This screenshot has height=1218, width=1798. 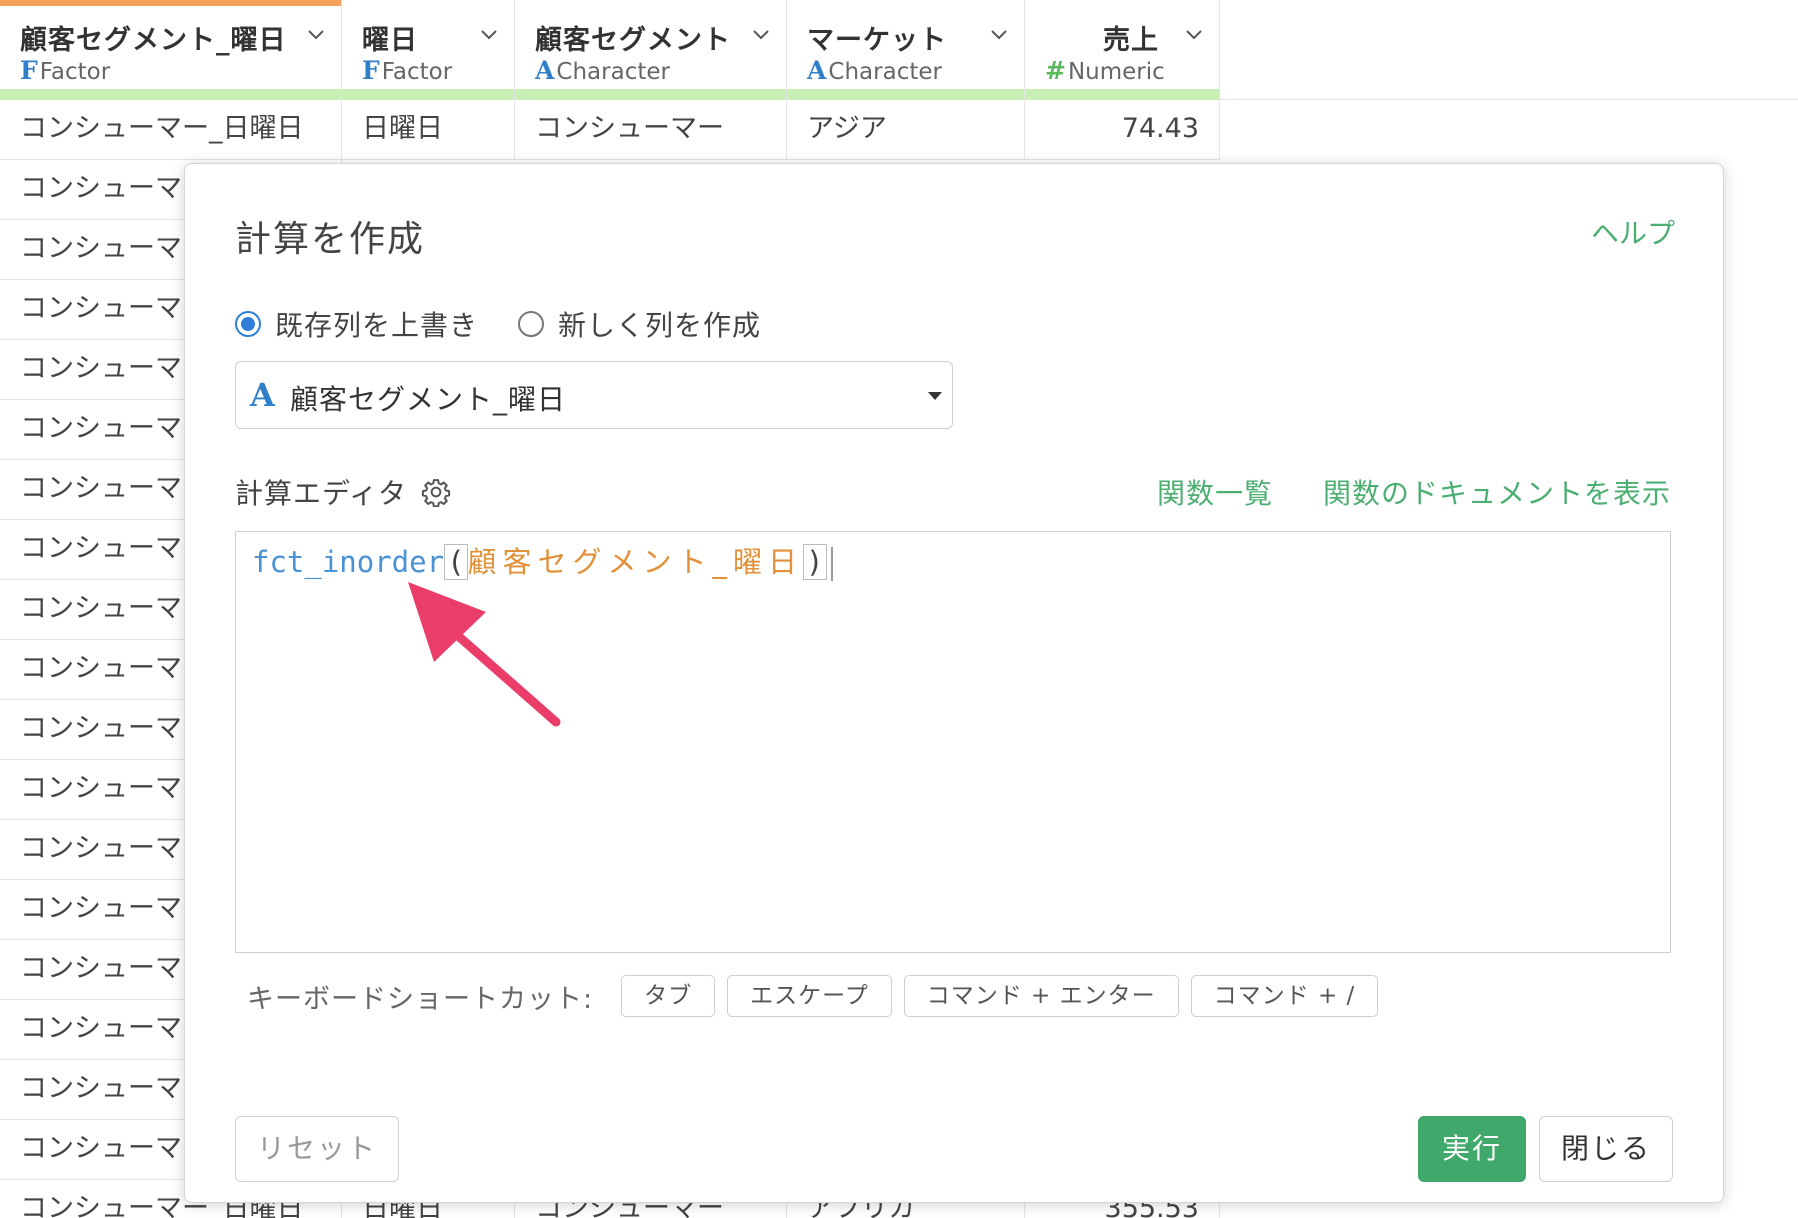 I want to click on dialog-title: 計算を作成, so click(x=330, y=239).